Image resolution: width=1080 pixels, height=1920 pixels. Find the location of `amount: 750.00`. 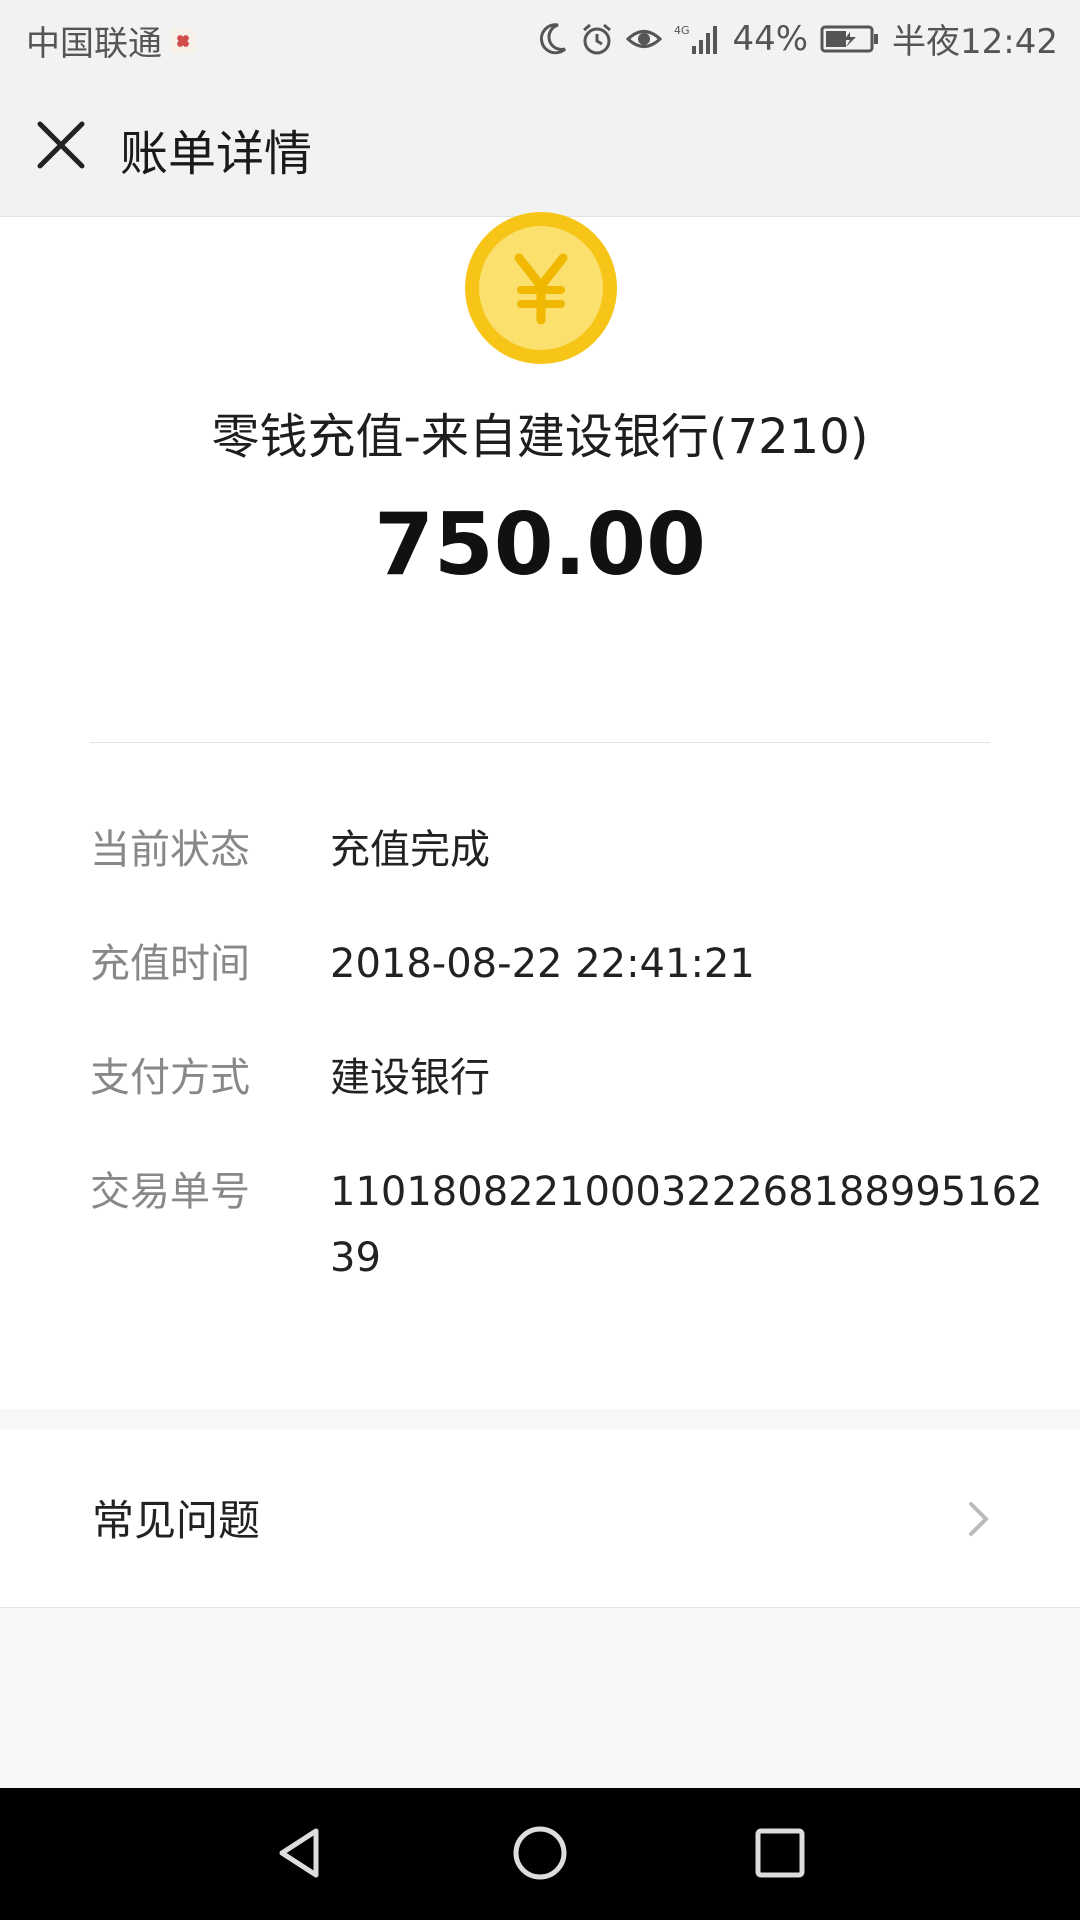

amount: 750.00 is located at coordinates (540, 545).